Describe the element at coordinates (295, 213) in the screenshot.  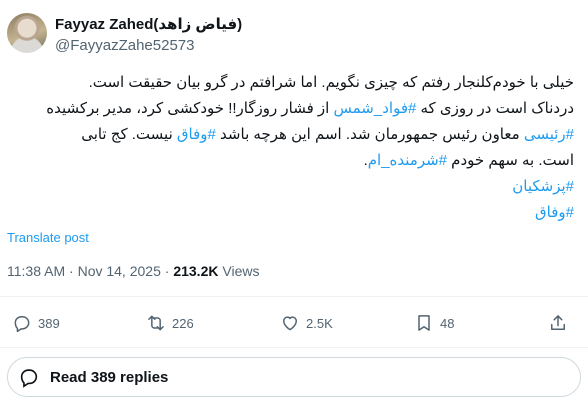
I see `post-line: #وفاق` at that location.